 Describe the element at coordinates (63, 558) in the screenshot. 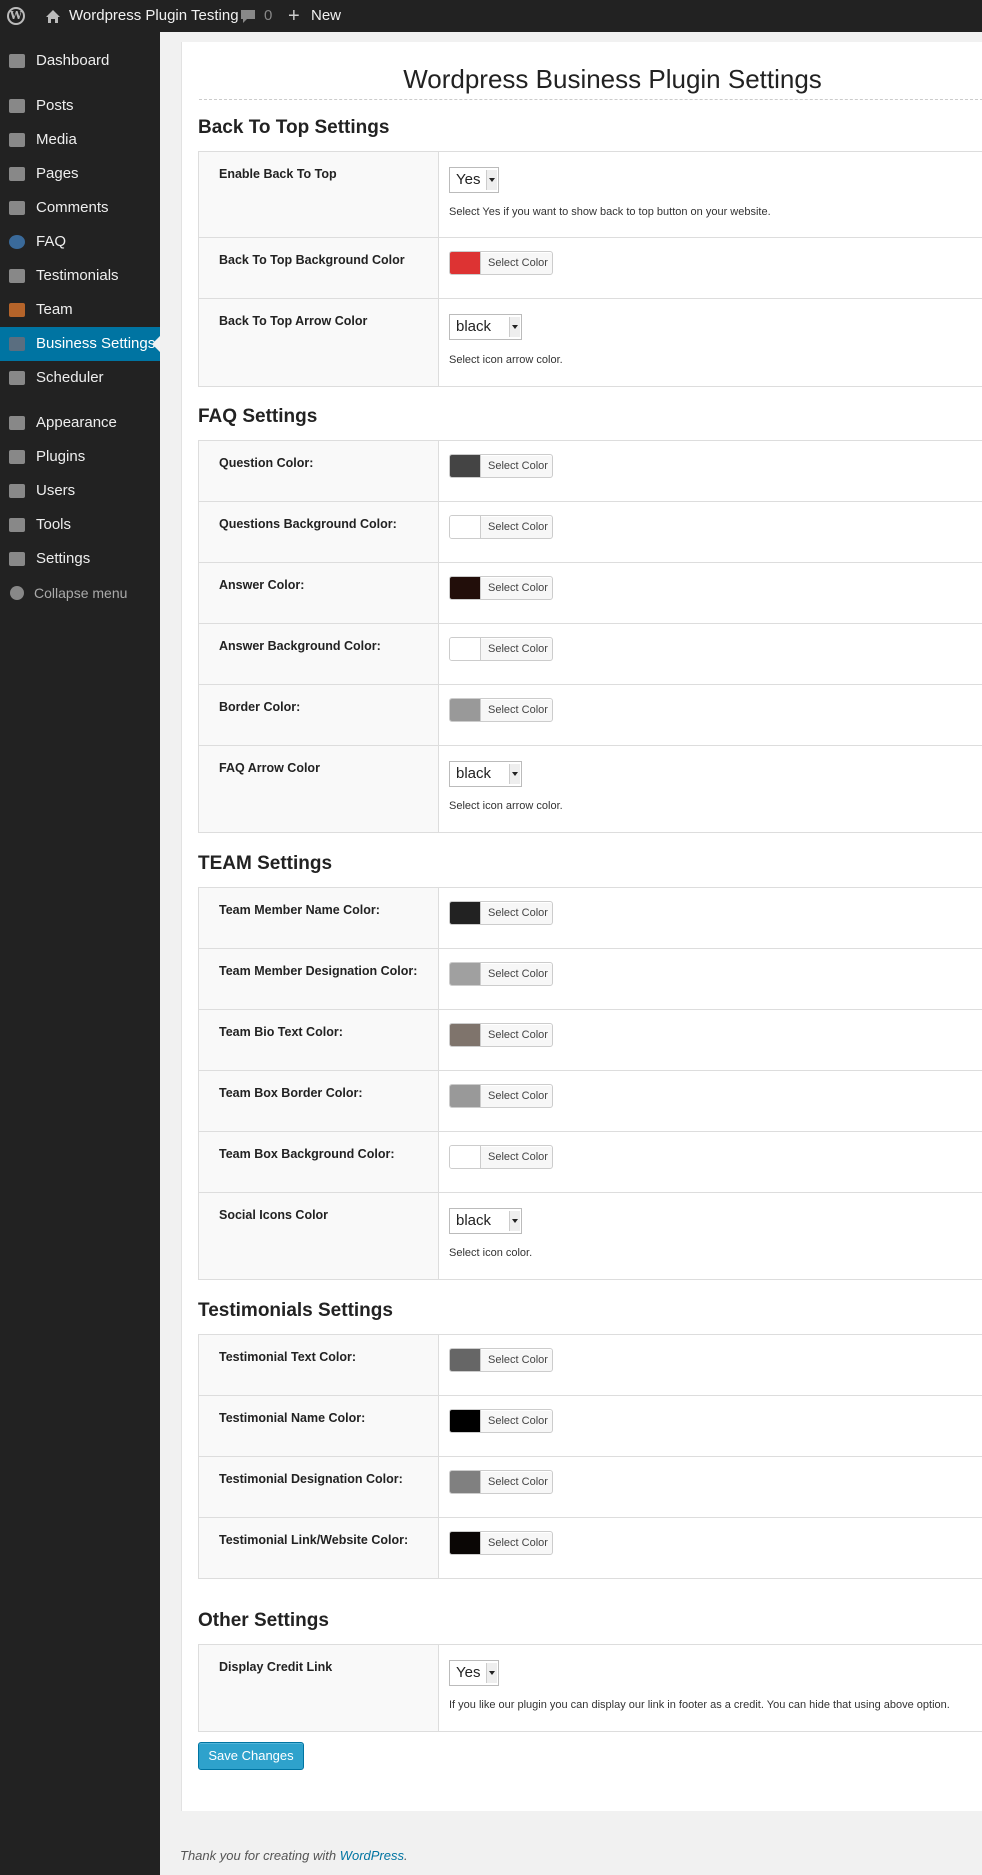

I see `sidebar-item-label: Settings` at that location.